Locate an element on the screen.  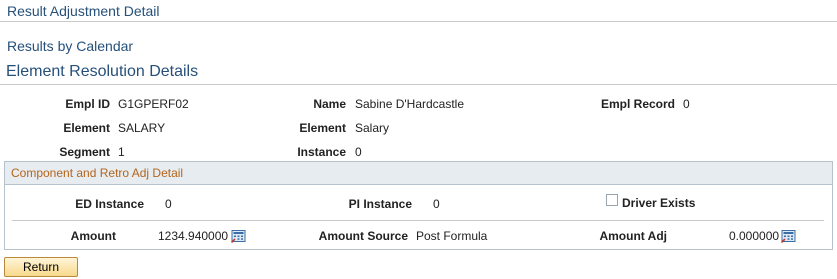
amount-adj-label: Amount Adj is located at coordinates (633, 236).